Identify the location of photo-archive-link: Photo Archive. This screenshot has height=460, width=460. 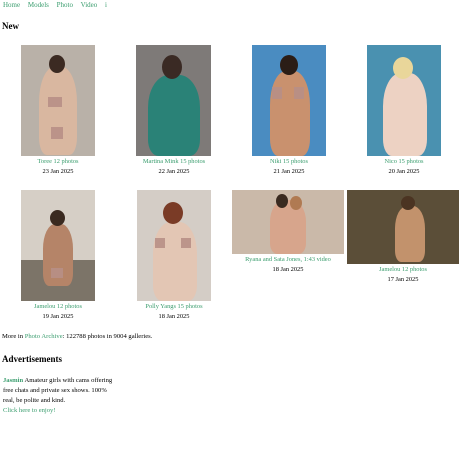
(44, 336).